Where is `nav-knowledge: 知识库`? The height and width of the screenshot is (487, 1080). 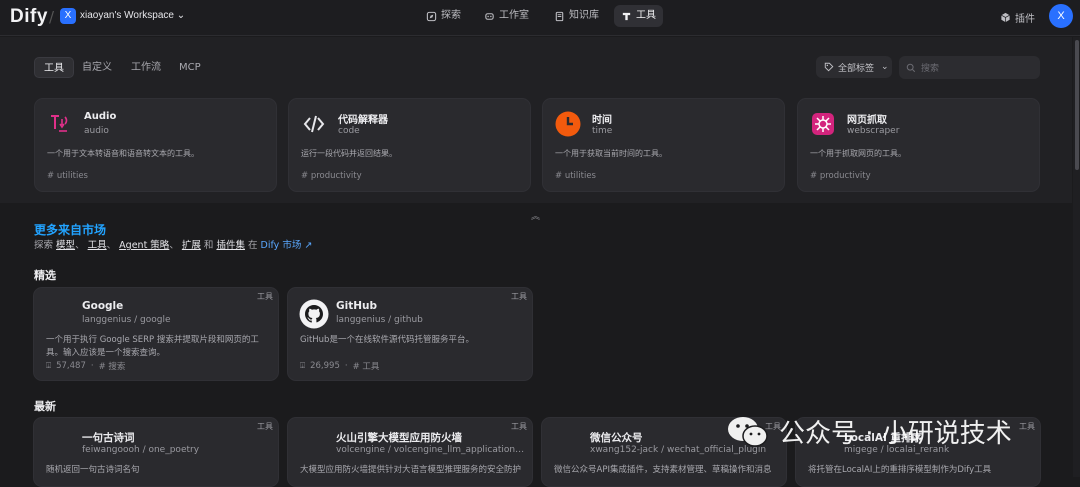
nav-knowledge: 知识库 is located at coordinates (576, 16).